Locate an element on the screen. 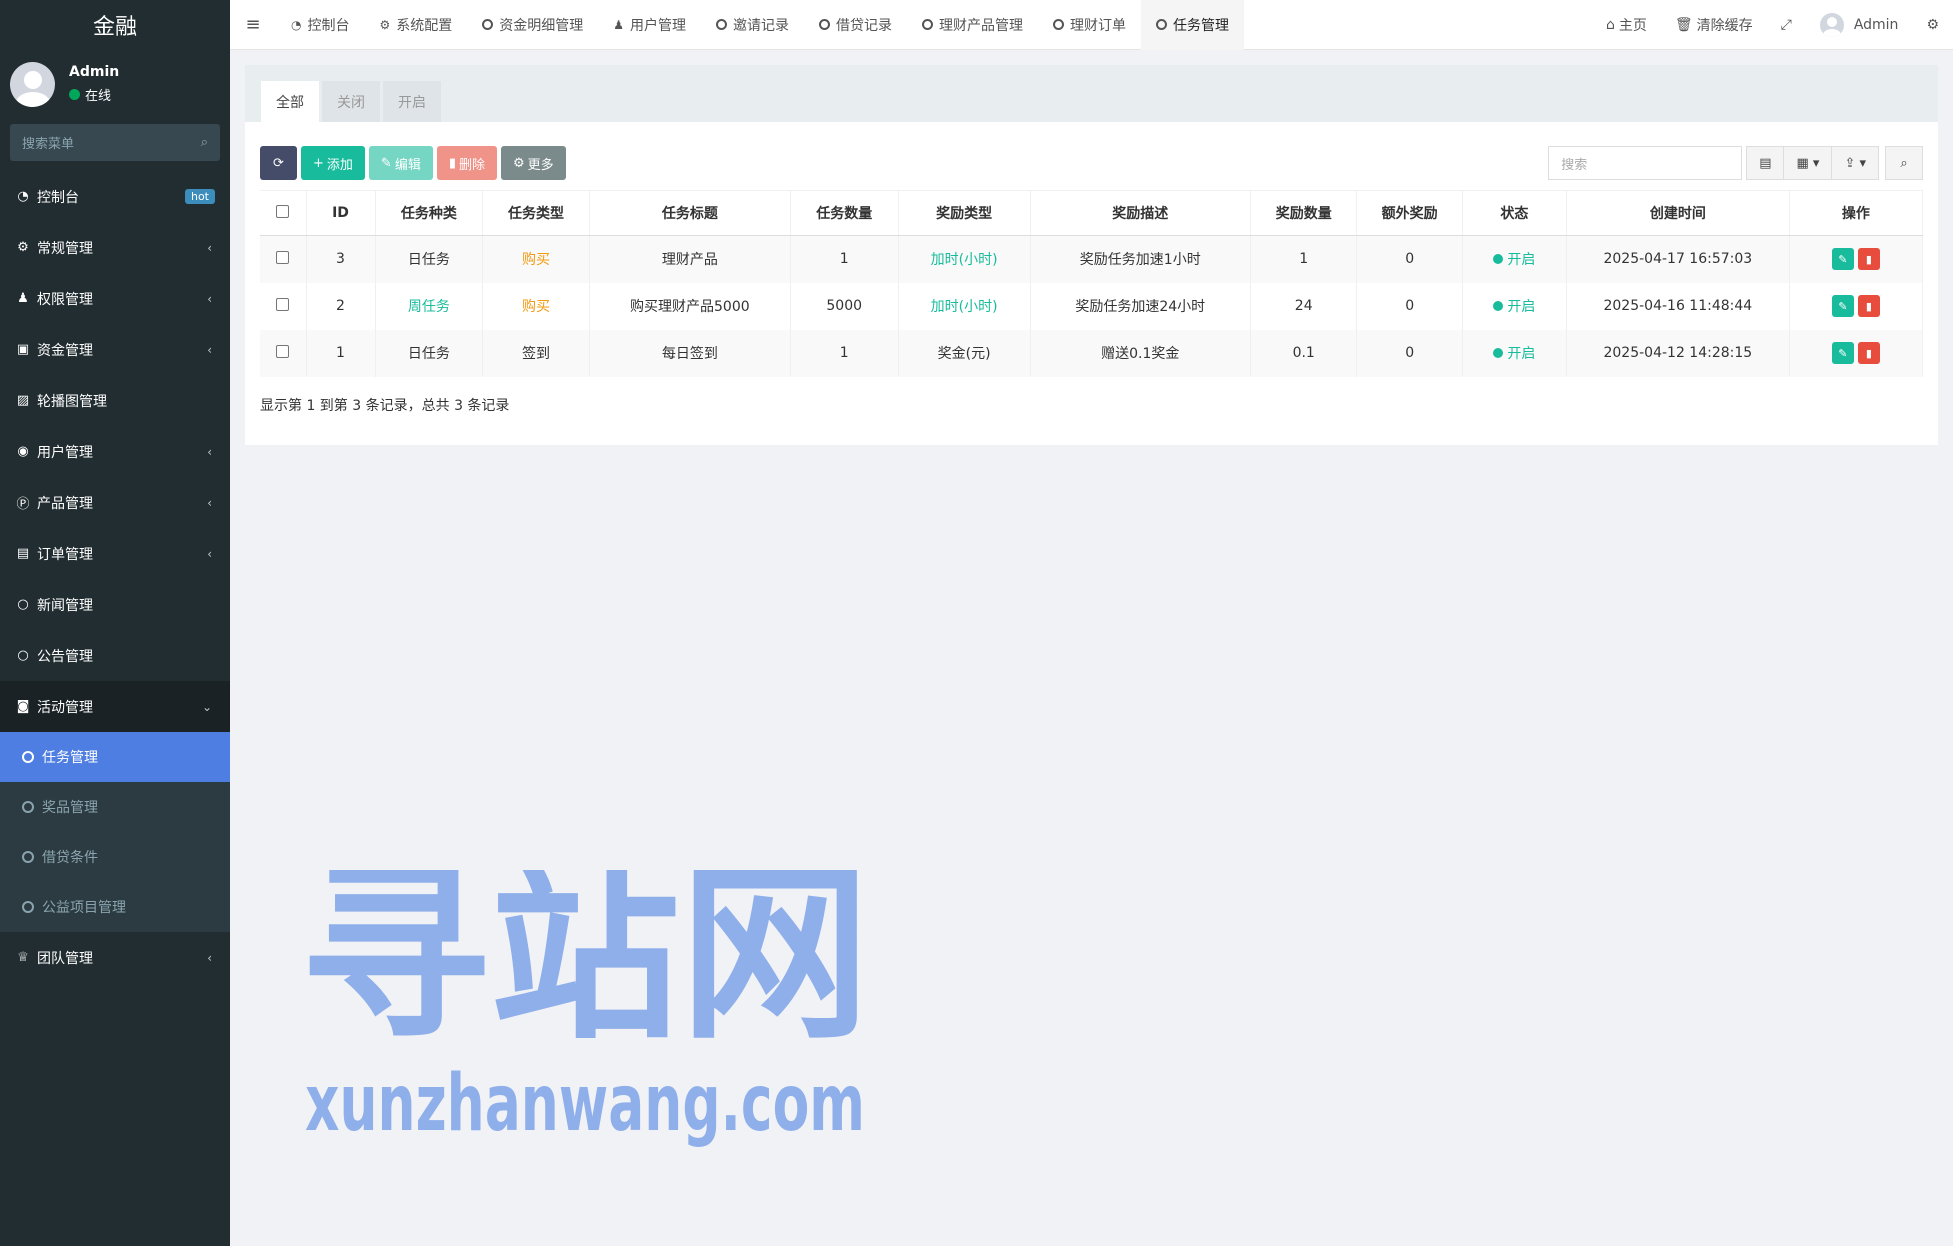 This screenshot has height=1246, width=1953. col-reward-desc: 奖励描述 is located at coordinates (1140, 213).